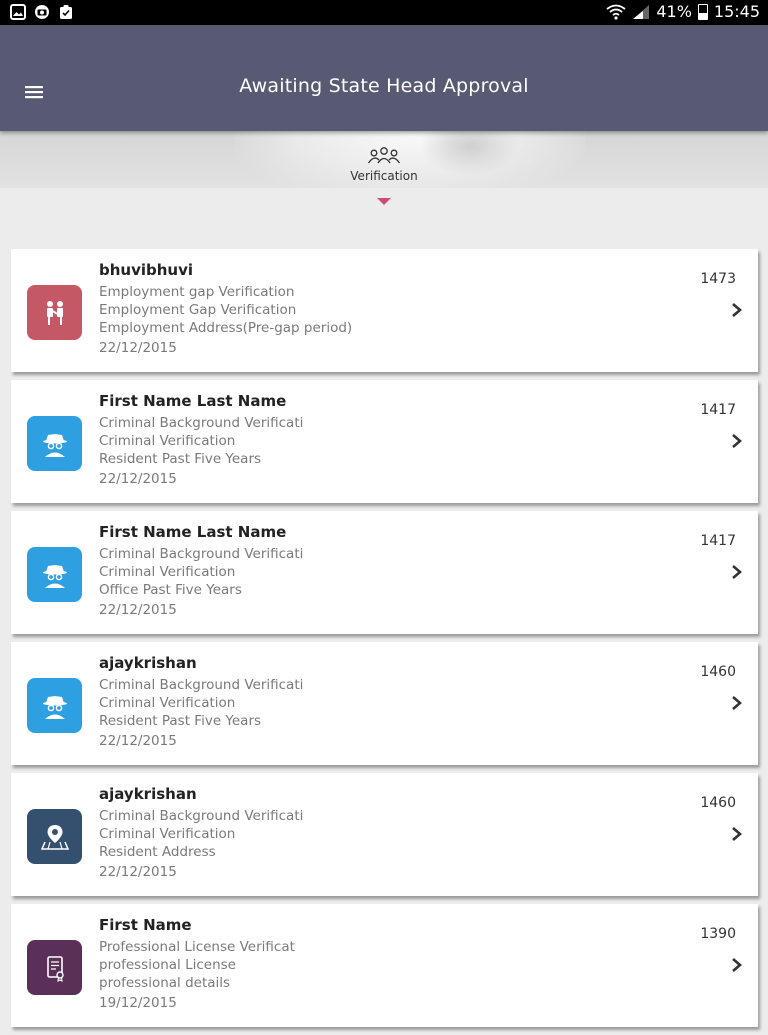  Describe the element at coordinates (198, 310) in the screenshot. I see `case-type: Employment Gap Verification` at that location.